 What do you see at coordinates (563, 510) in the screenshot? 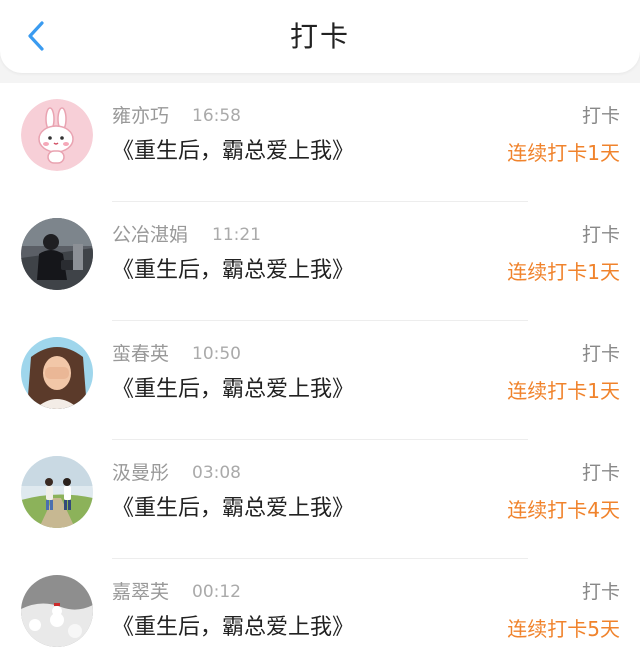
I see `streak-badge: 连续打卡4天` at bounding box center [563, 510].